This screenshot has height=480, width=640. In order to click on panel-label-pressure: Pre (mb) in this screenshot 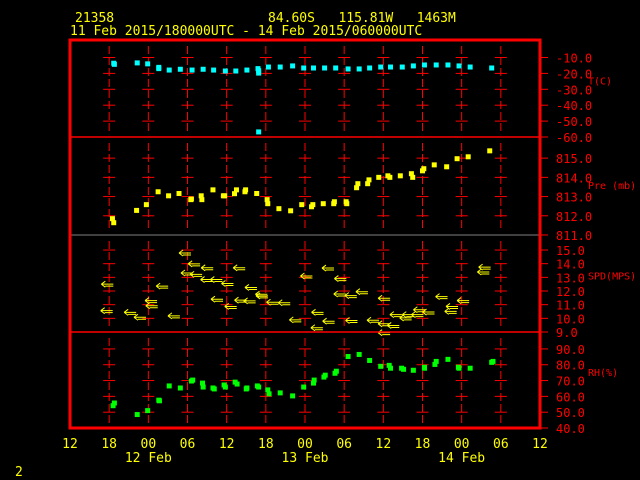, I will do `click(612, 186)`.